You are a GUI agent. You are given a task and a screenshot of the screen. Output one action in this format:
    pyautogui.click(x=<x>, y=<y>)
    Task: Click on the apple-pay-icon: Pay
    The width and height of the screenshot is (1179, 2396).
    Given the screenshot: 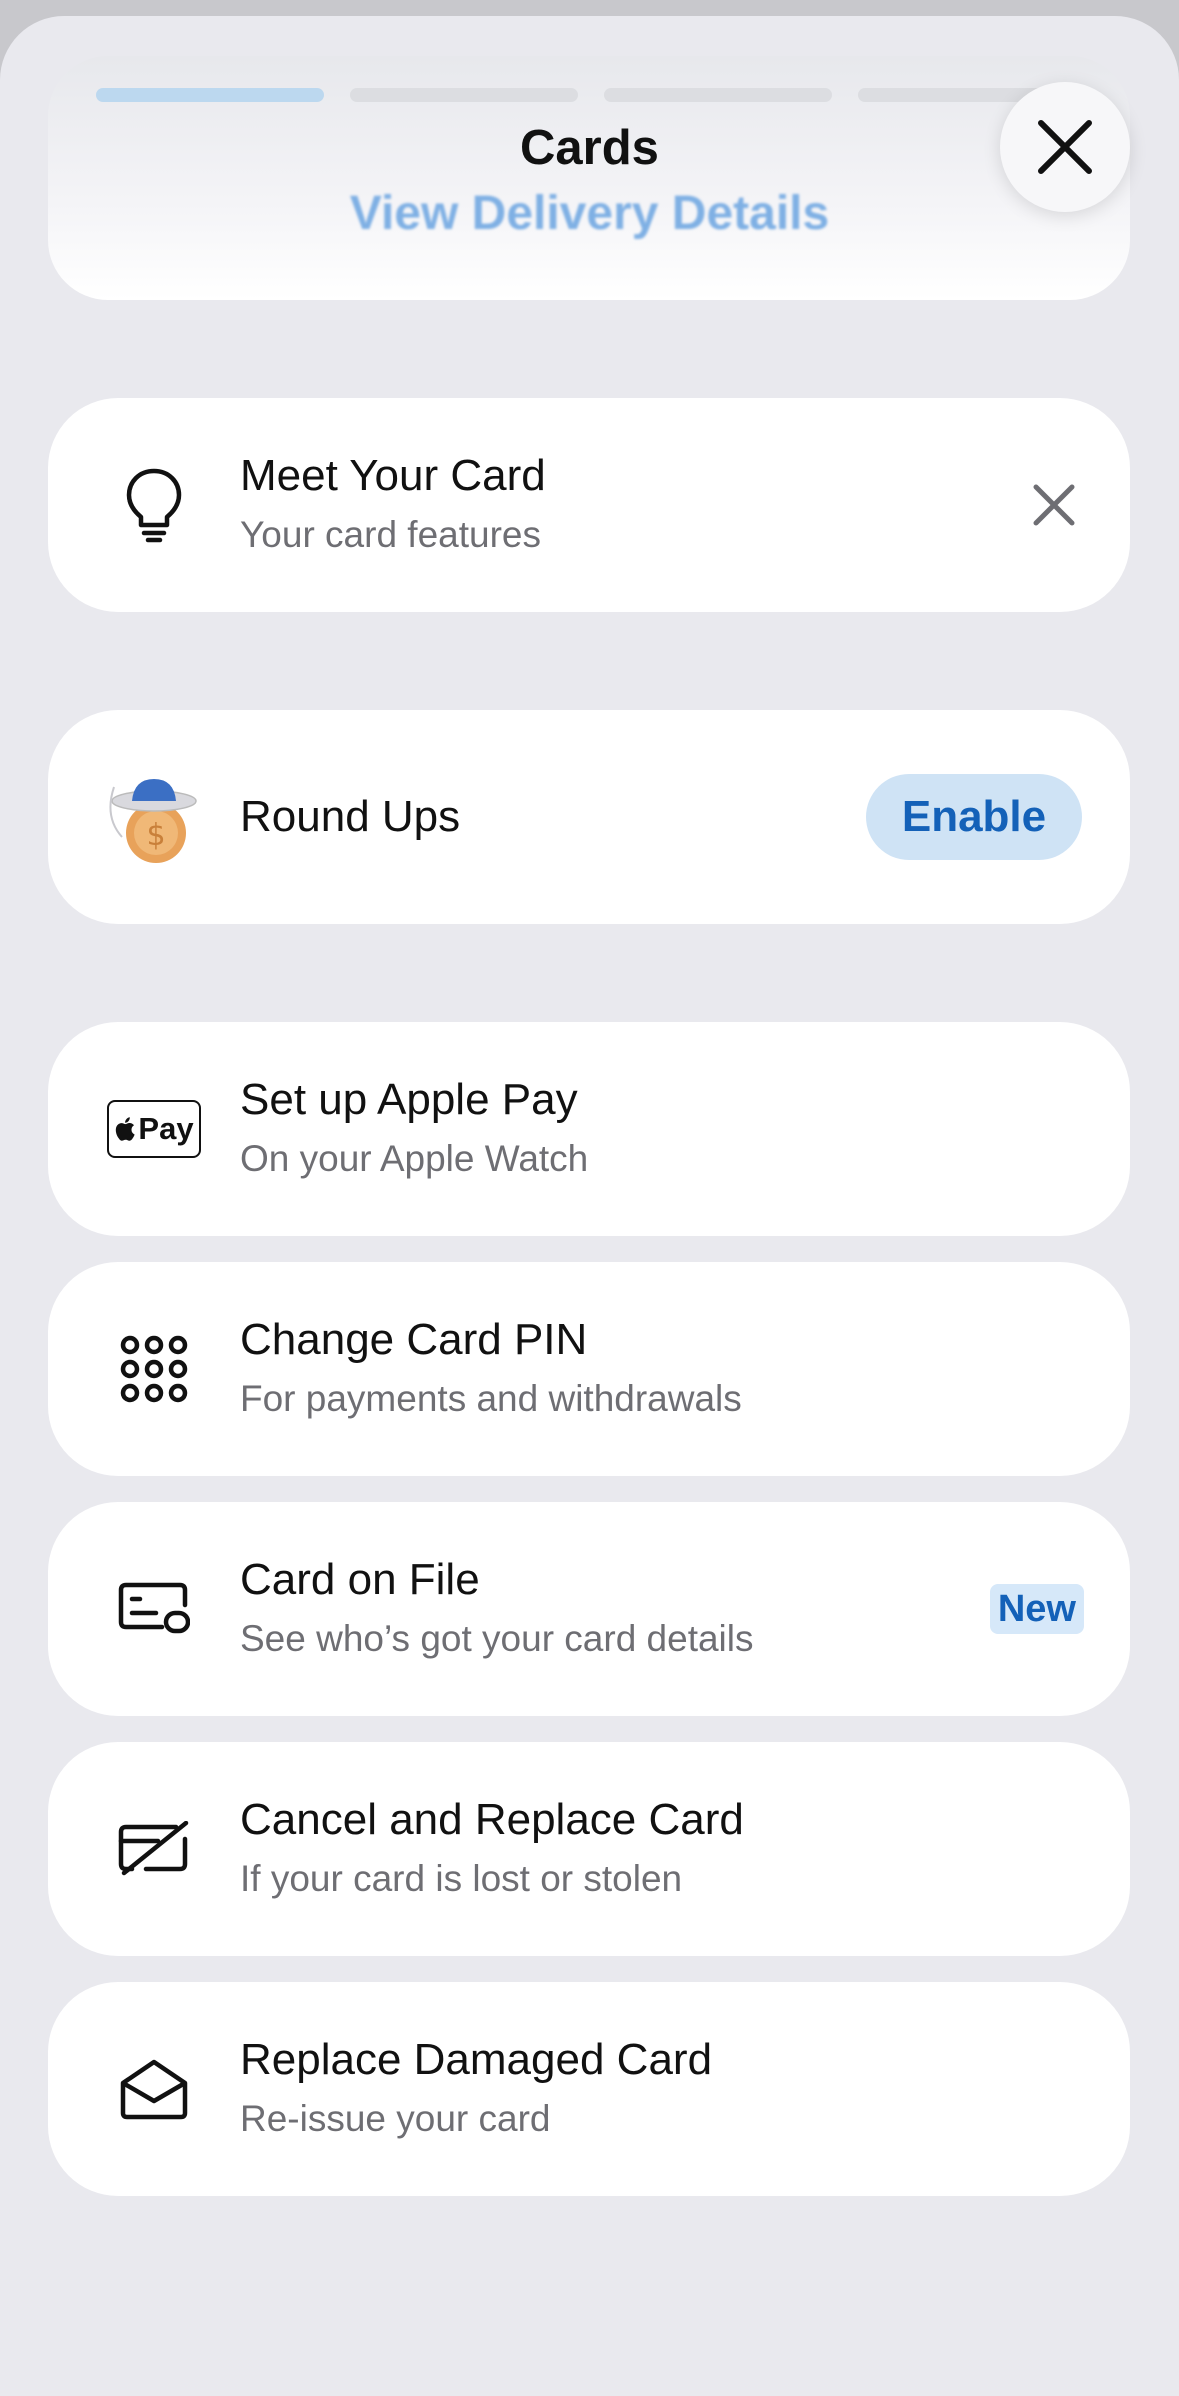 What is the action you would take?
    pyautogui.click(x=154, y=1129)
    